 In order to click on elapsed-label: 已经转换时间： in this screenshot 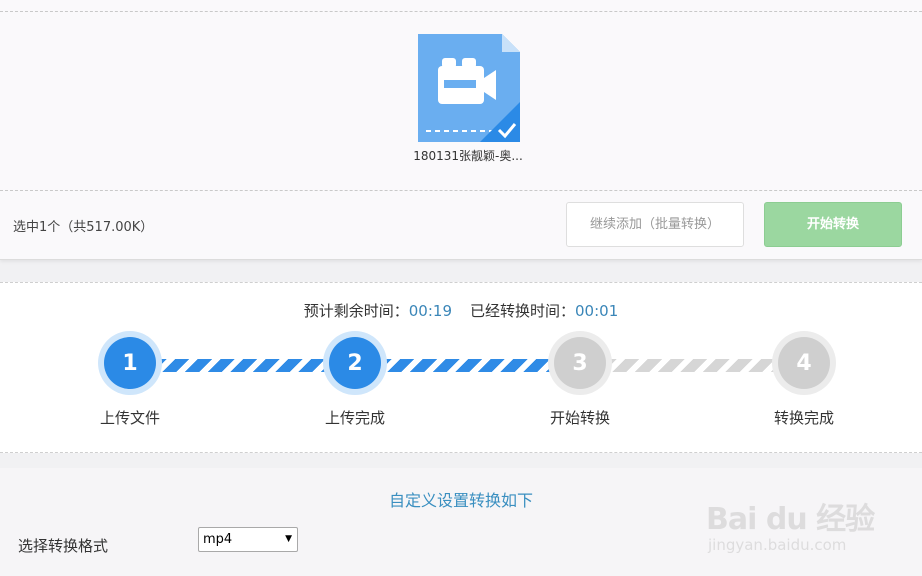, I will do `click(523, 311)`.